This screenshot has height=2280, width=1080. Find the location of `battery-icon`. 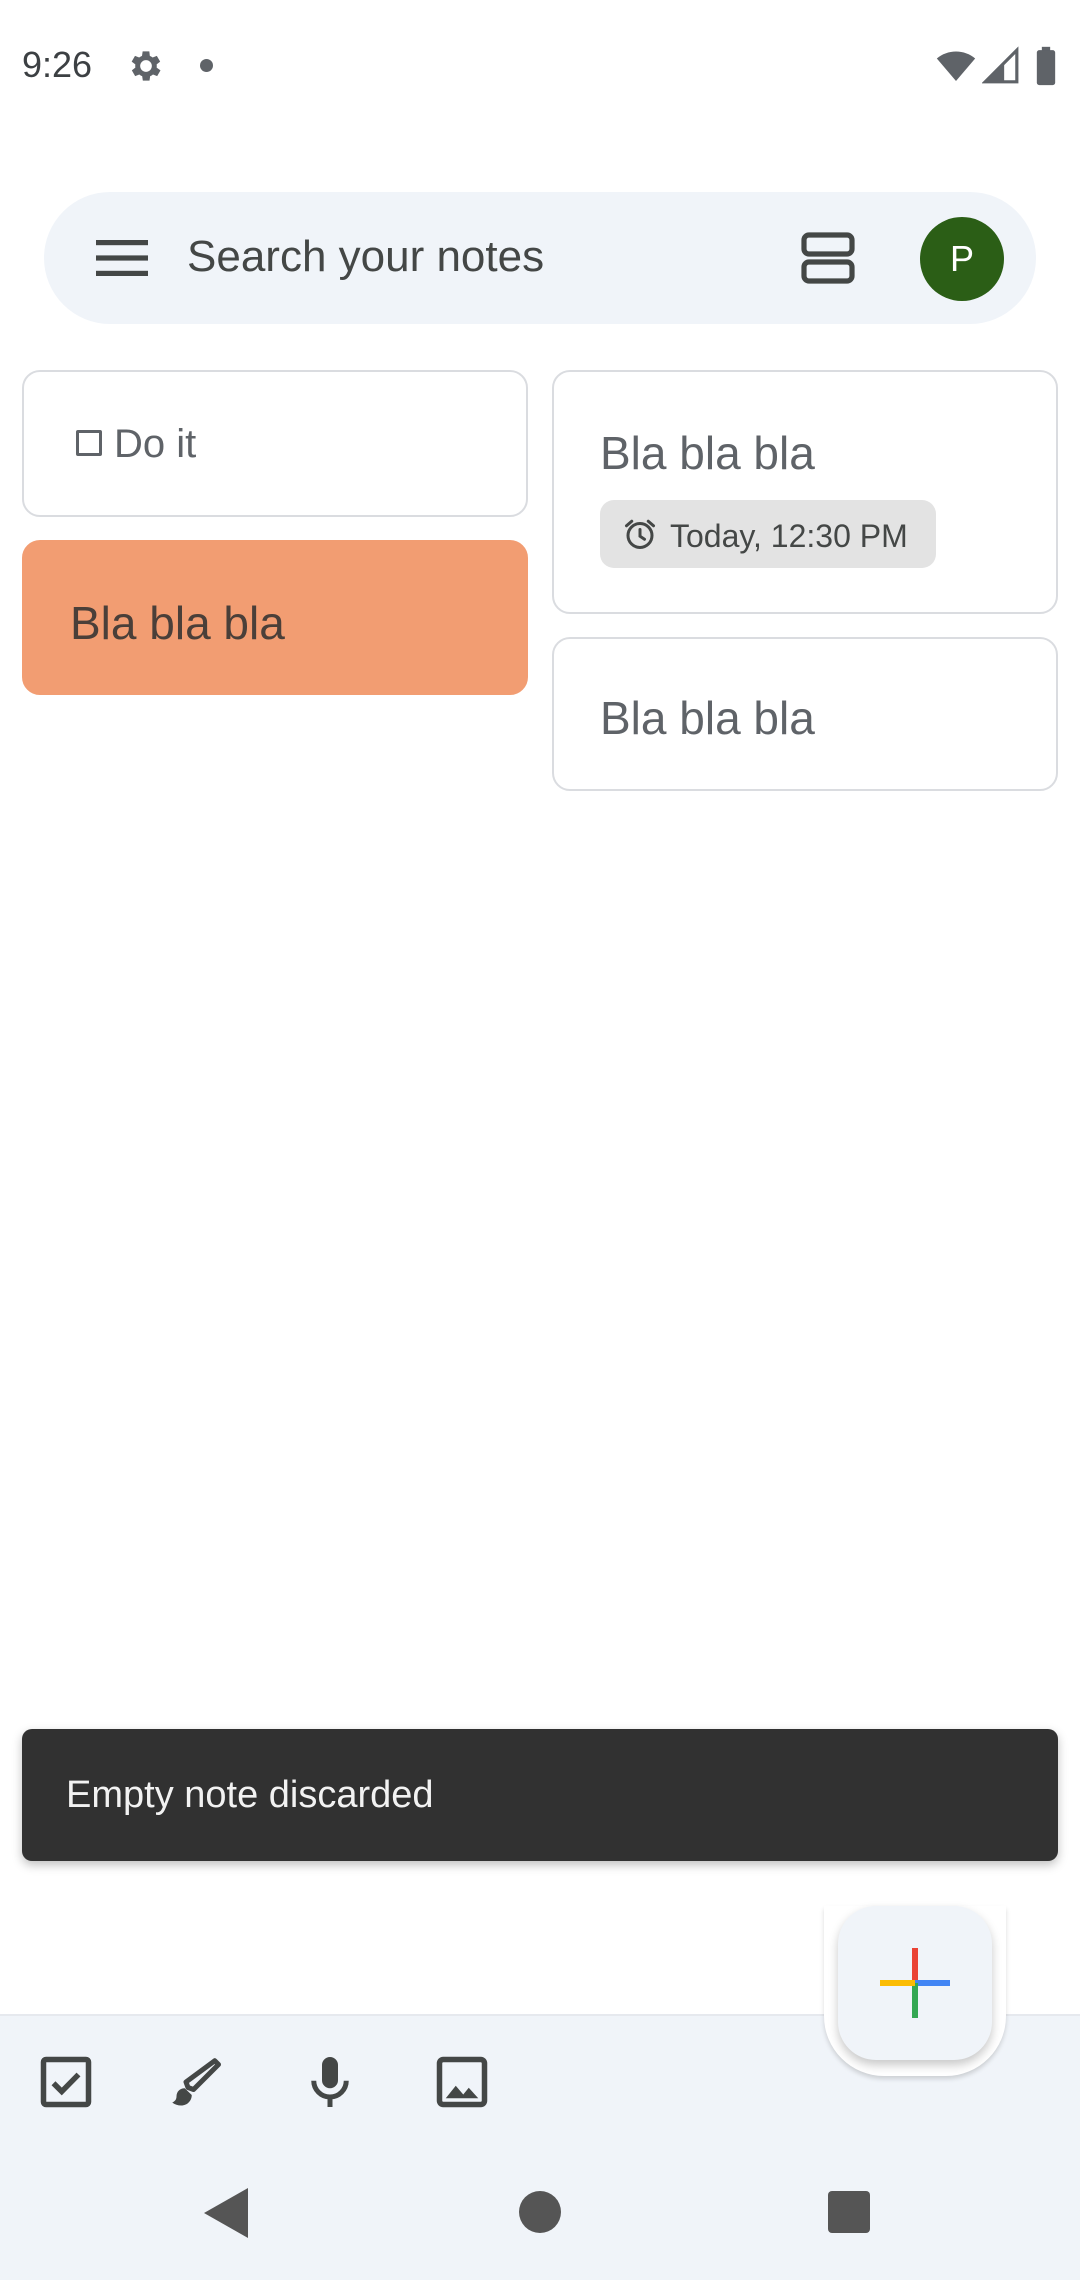

battery-icon is located at coordinates (1046, 66).